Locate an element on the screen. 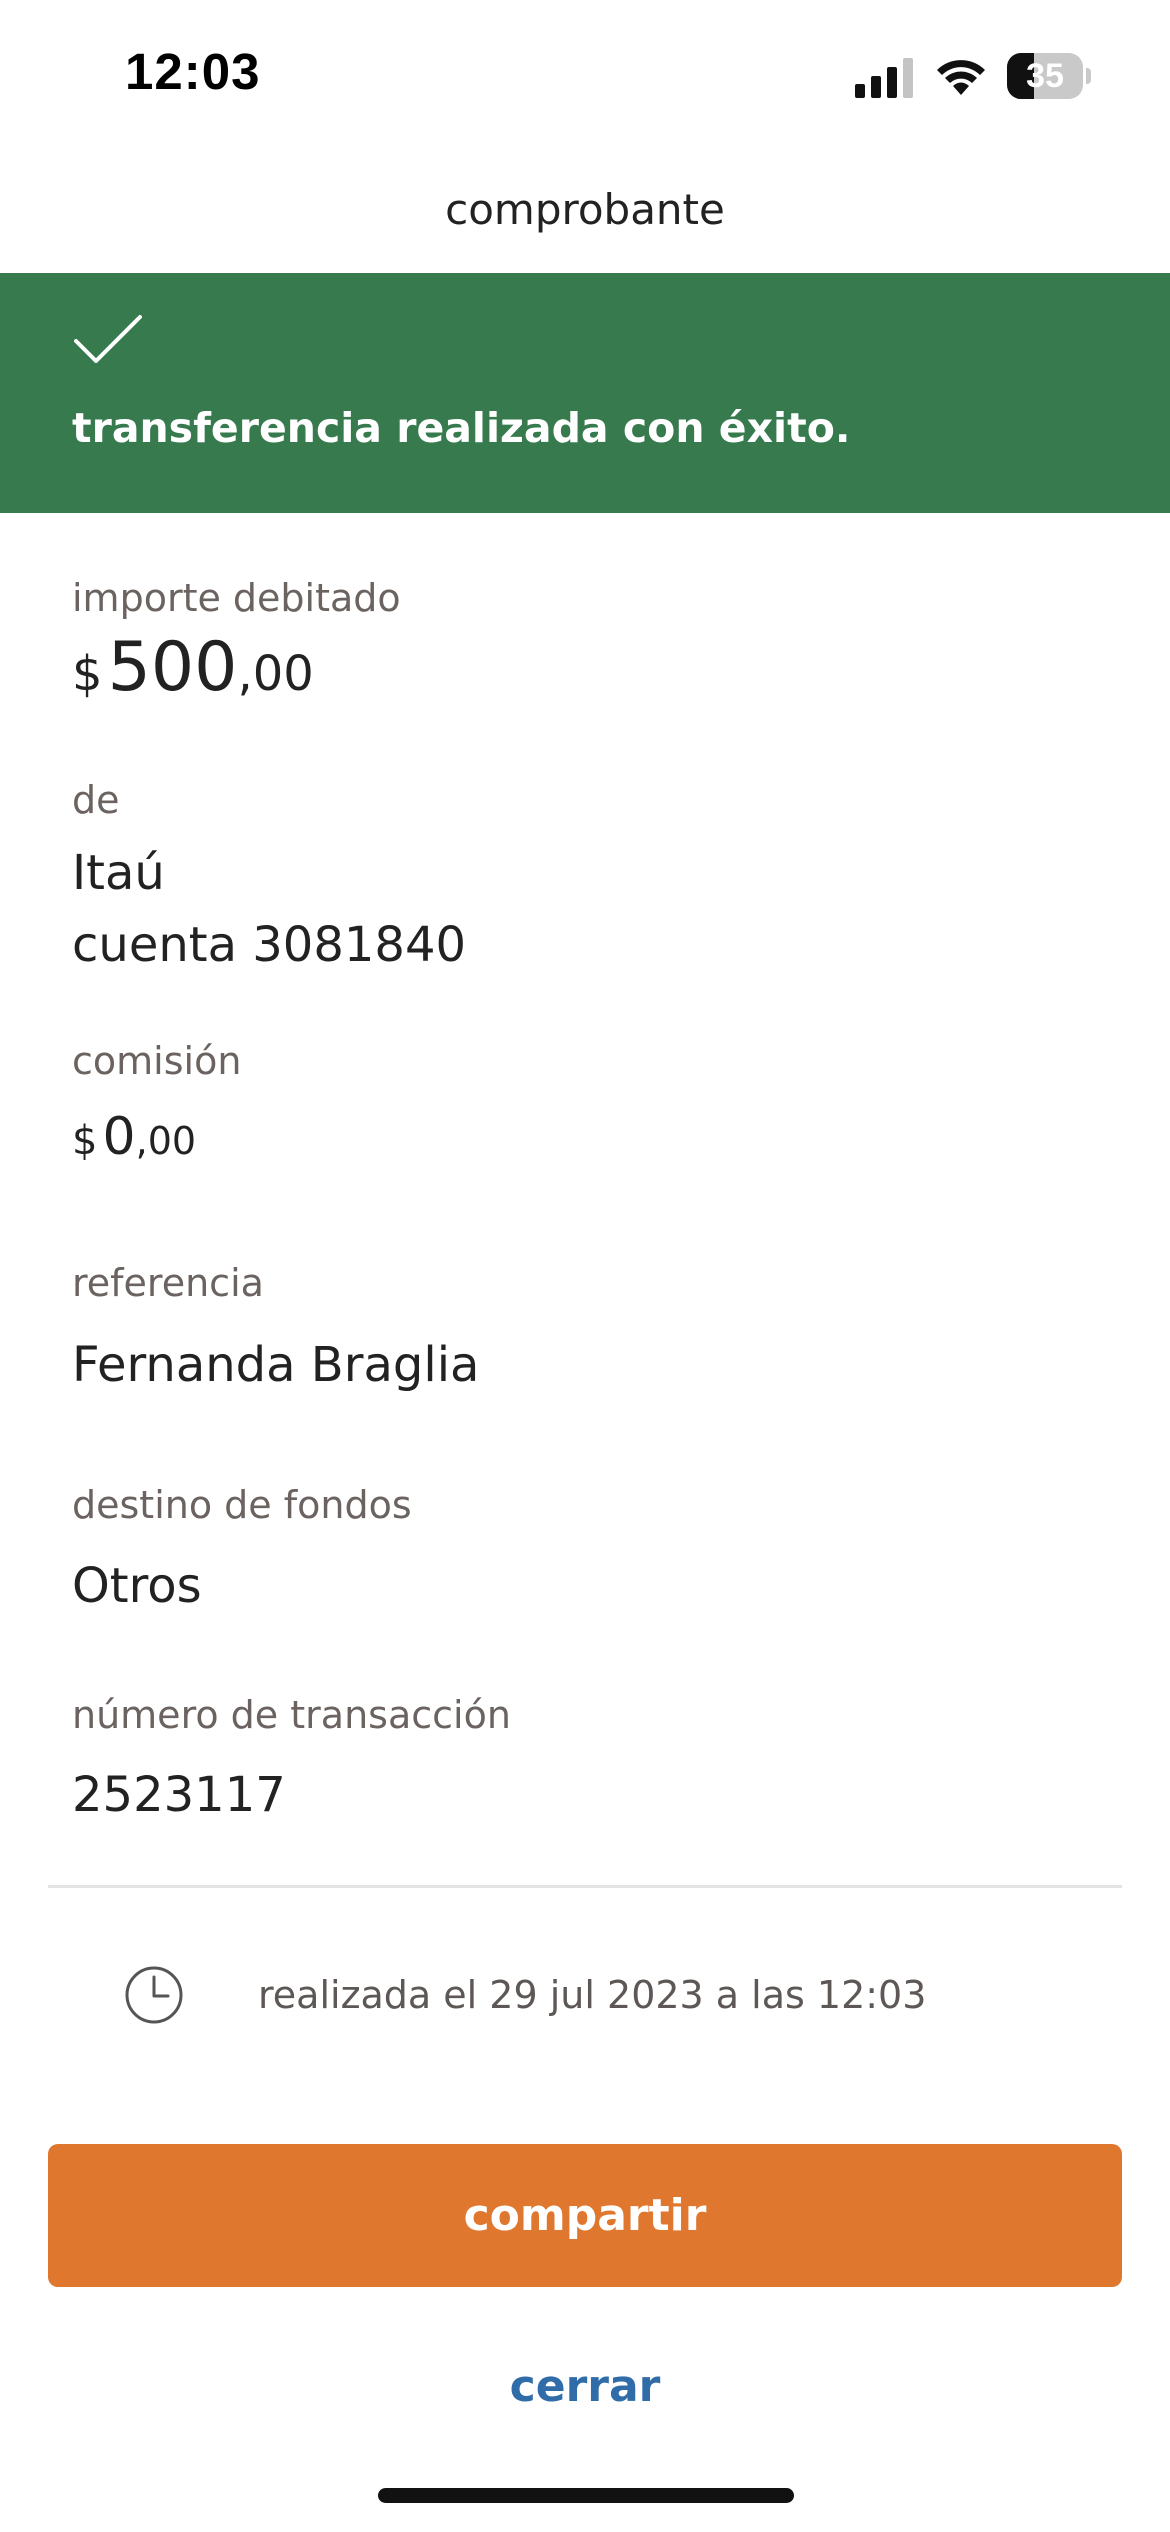 The width and height of the screenshot is (1170, 2532). battery-body: 35 is located at coordinates (1045, 76).